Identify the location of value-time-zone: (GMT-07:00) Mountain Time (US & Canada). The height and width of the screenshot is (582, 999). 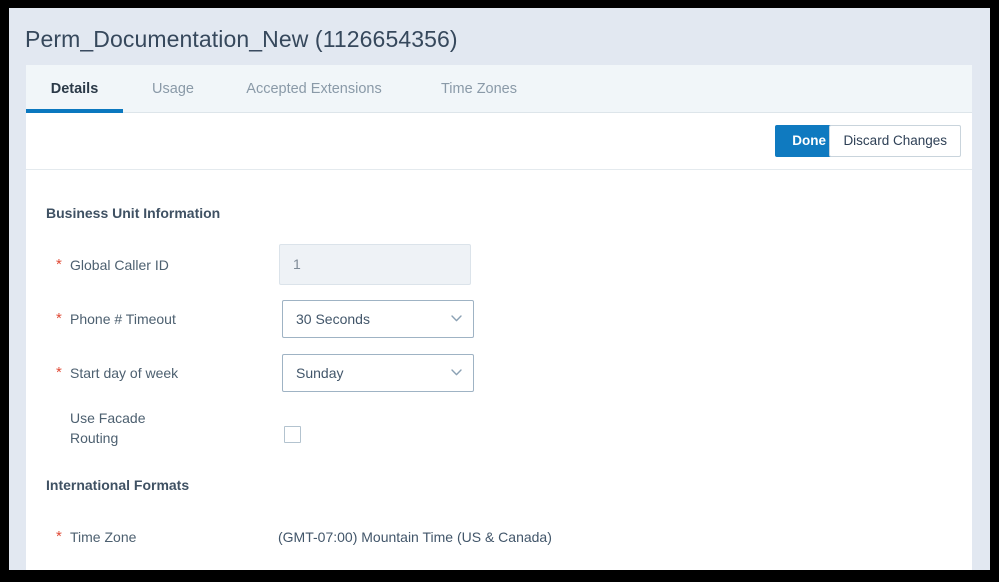
(415, 537).